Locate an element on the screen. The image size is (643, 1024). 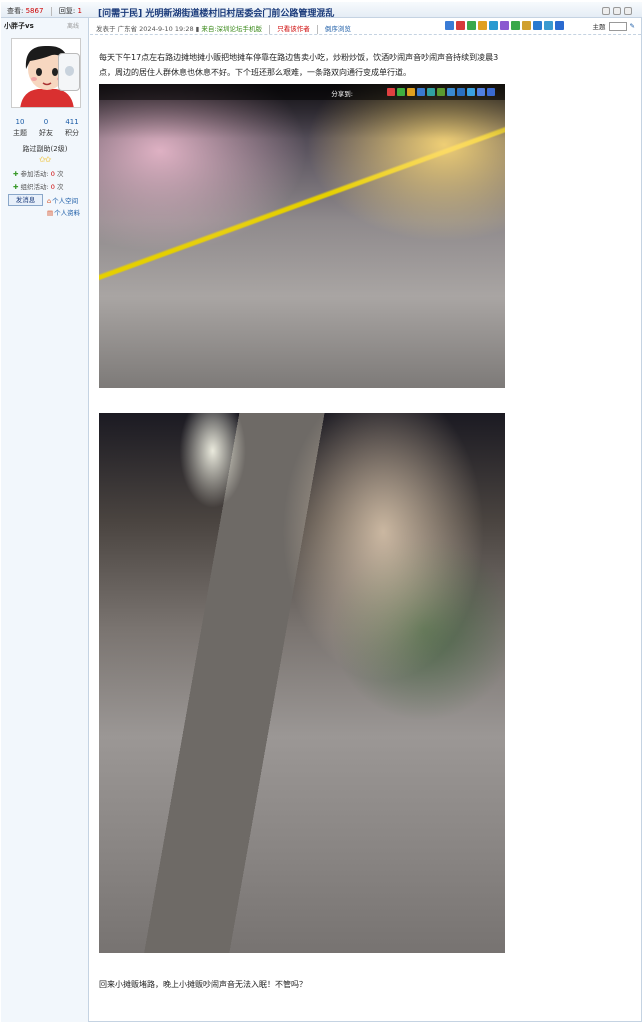
stat-label: 积分 is located at coordinates (72, 133).